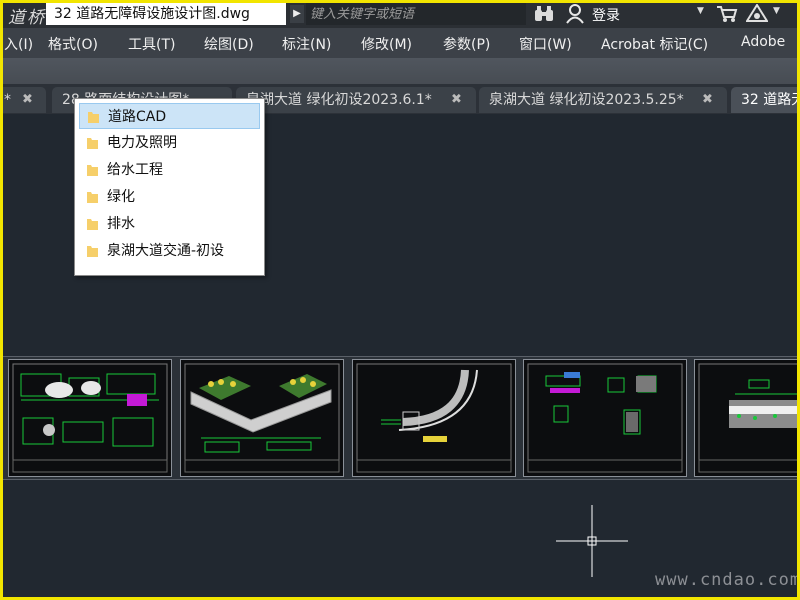 Image resolution: width=800 pixels, height=600 pixels. Describe the element at coordinates (169, 197) in the screenshot. I see `folder-item-greening: 绿化` at that location.